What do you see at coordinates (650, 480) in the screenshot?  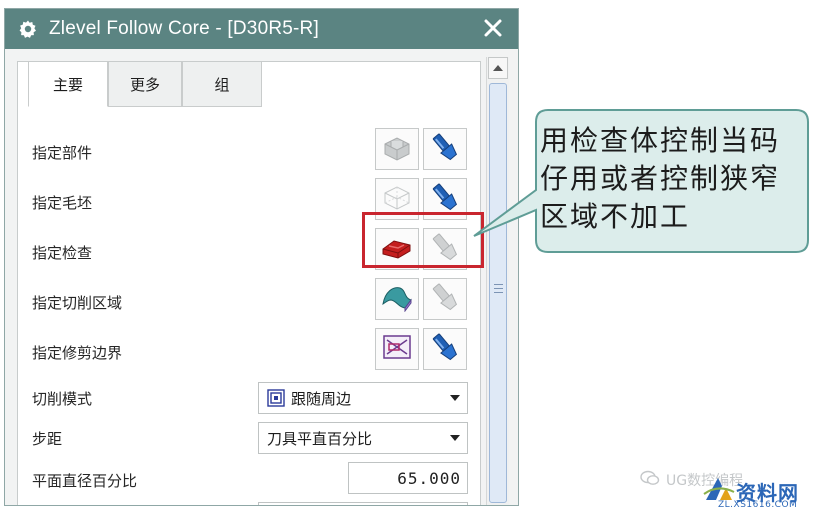 I see `wechat-icon` at bounding box center [650, 480].